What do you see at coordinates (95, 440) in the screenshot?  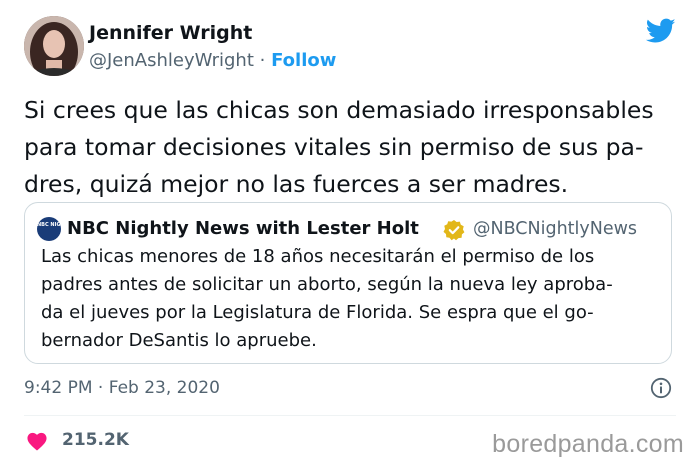 I see `like-count: 215.2K` at bounding box center [95, 440].